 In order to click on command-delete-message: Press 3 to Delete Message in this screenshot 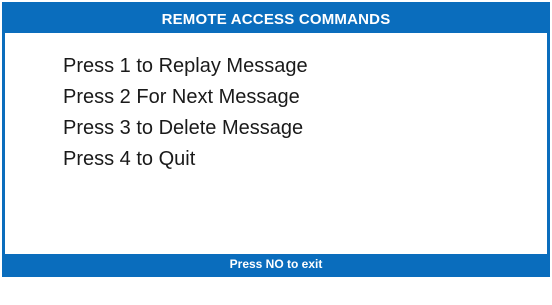, I will do `click(183, 128)`.